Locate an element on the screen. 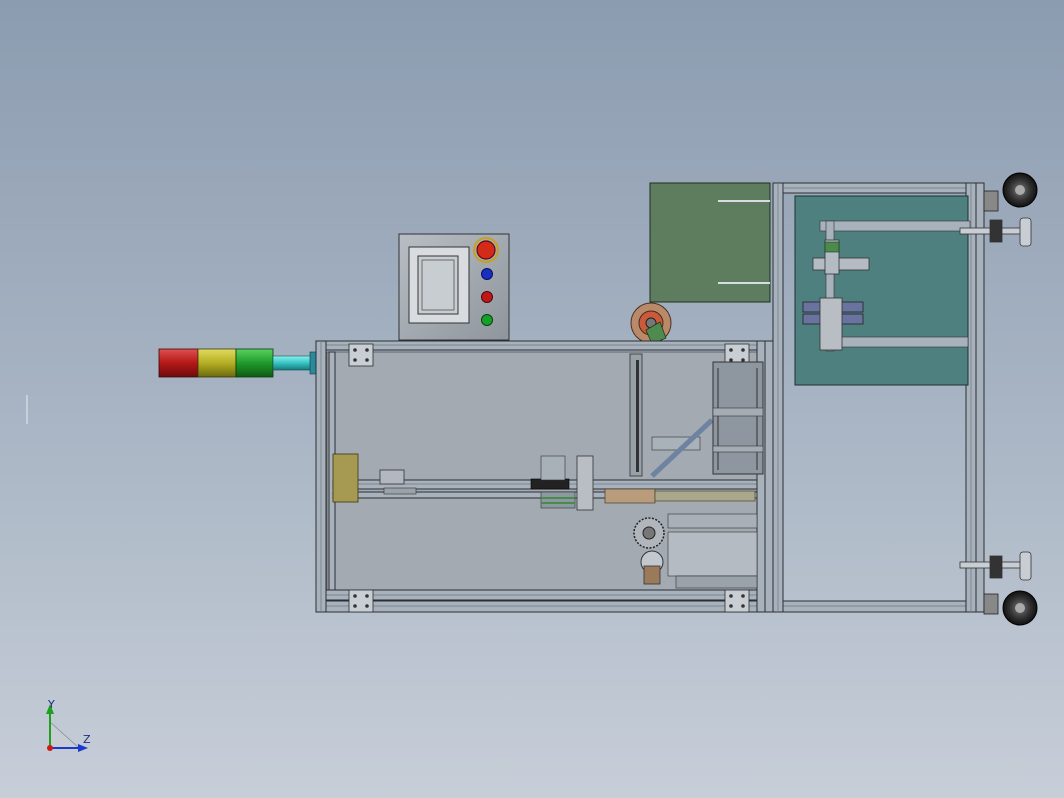 The height and width of the screenshot is (798, 1064). control-box is located at coordinates (454, 287).